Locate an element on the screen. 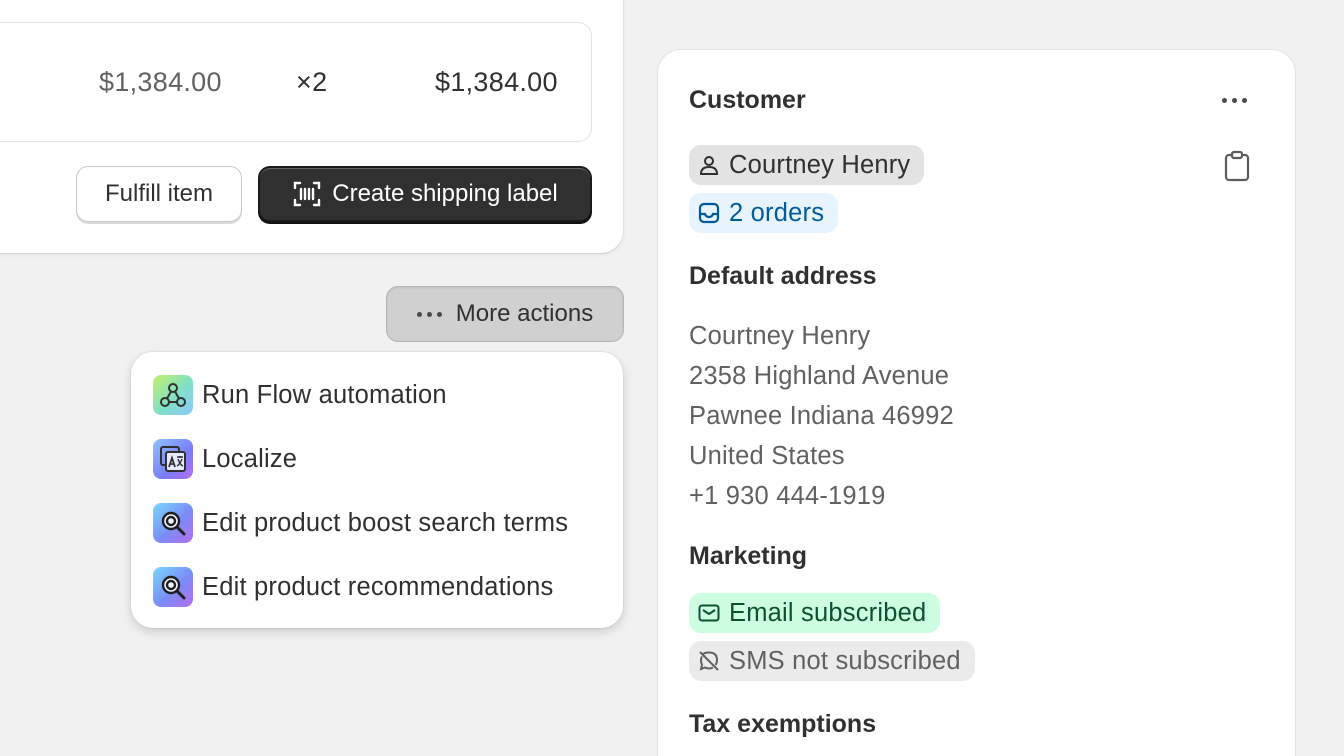  fulfill-item-label: Fulfill item is located at coordinates (158, 193).